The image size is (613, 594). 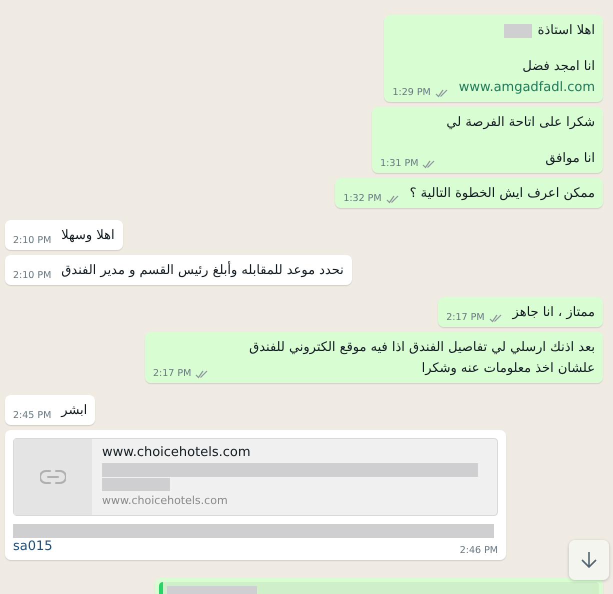 I want to click on message-text: نحدد موعد للمقابله وأبلغ رئيس القسم و مدير الفندق, so click(x=202, y=270).